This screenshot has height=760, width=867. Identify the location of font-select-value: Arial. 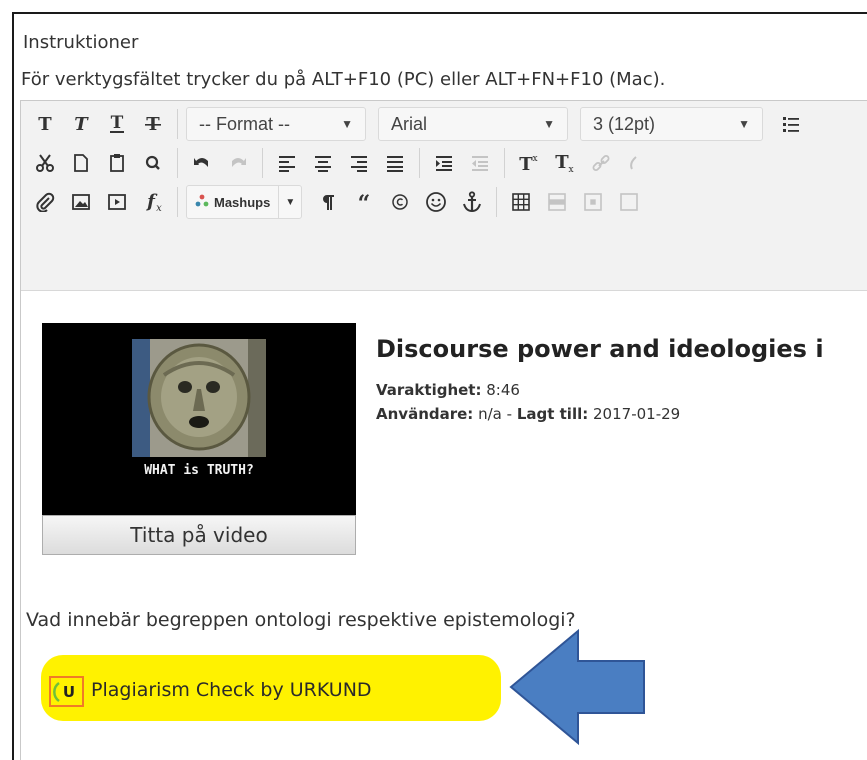
(409, 123).